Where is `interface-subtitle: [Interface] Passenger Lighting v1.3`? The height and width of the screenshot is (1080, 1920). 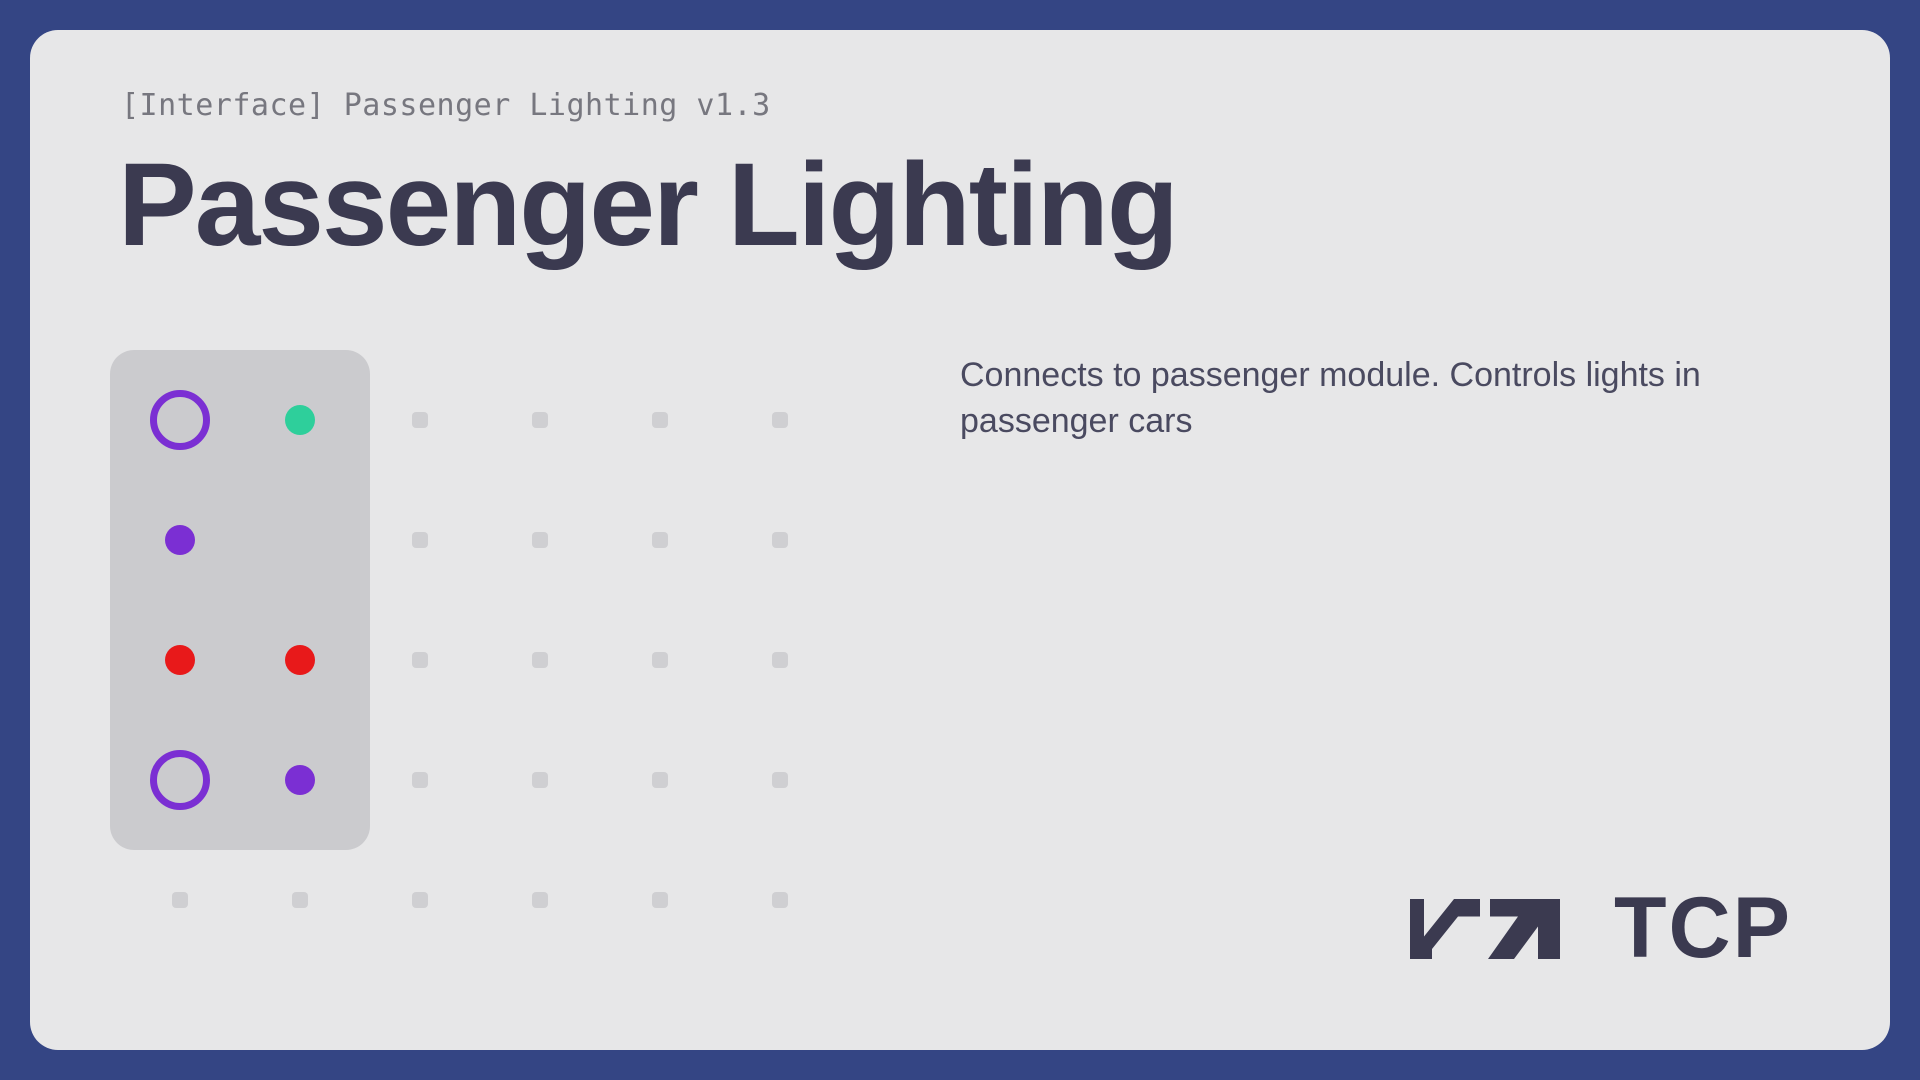
interface-subtitle: [Interface] Passenger Lighting v1.3 is located at coordinates (446, 105).